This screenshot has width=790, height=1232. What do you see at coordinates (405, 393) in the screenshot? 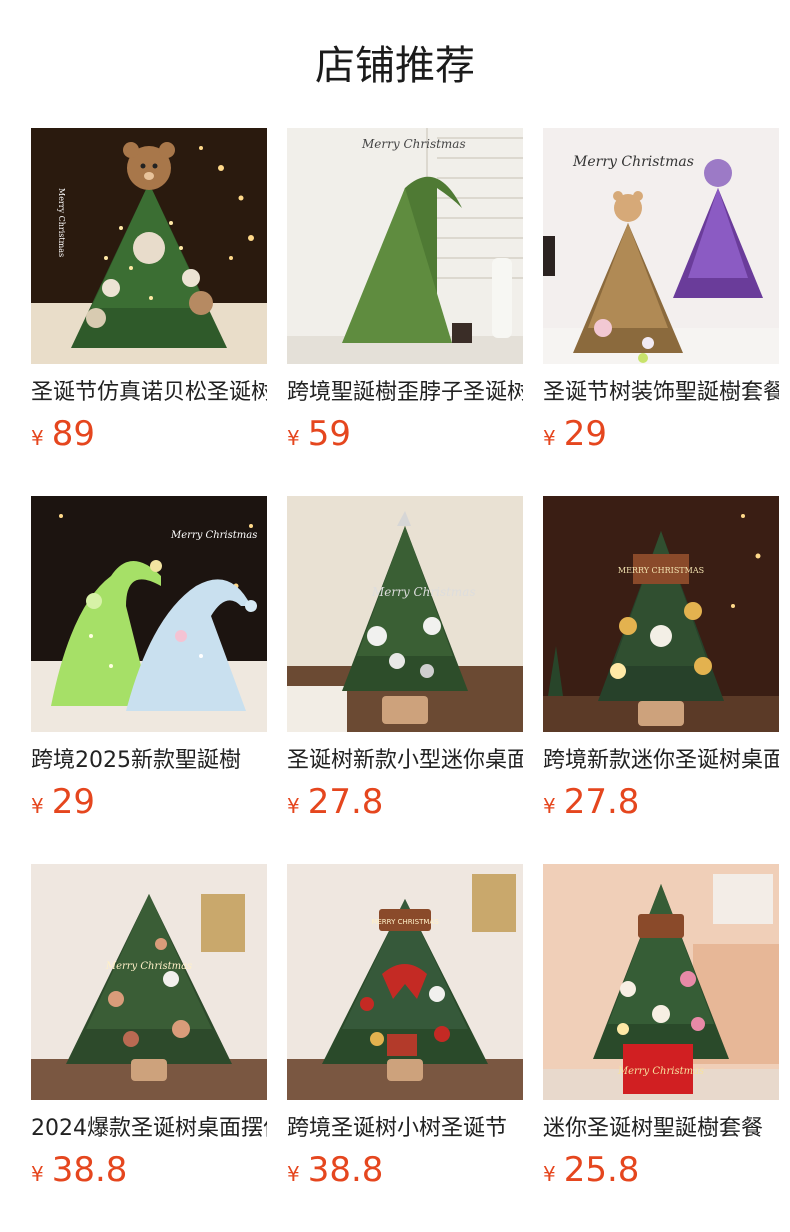
I see `product-name: 跨境聖誕樹歪脖子圣诞树` at bounding box center [405, 393].